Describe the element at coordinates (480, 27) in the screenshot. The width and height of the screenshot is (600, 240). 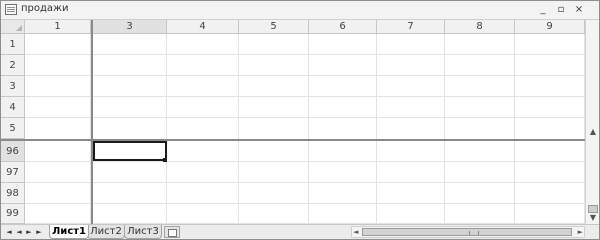
I see `column-header: 8` at that location.